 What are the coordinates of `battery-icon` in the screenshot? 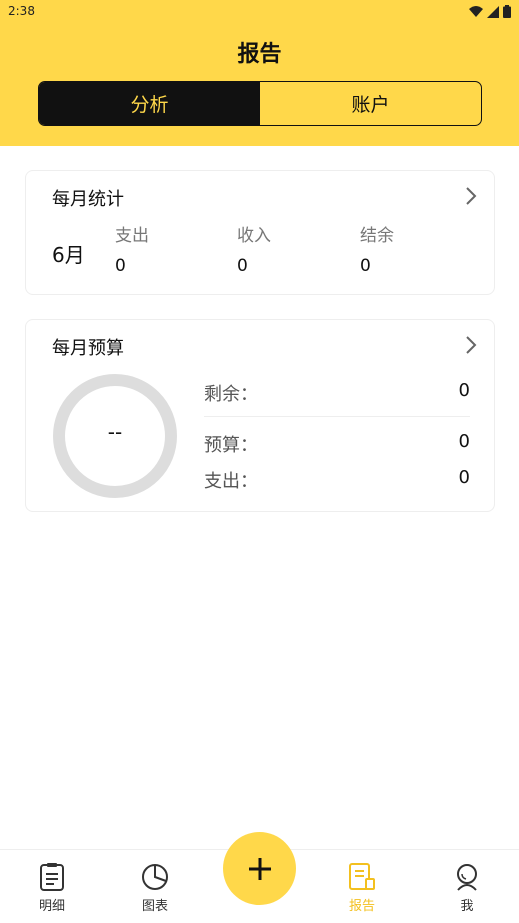 It's located at (507, 12).